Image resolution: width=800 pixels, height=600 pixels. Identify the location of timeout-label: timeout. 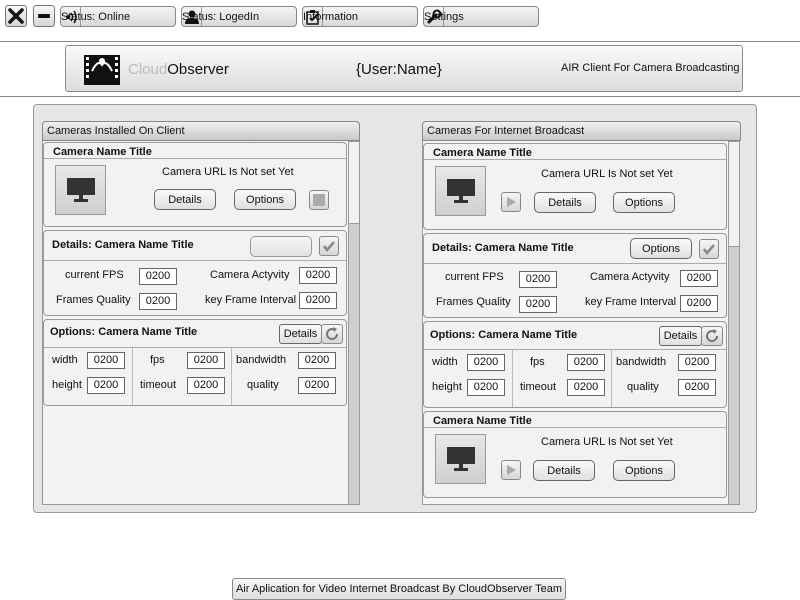
(158, 385).